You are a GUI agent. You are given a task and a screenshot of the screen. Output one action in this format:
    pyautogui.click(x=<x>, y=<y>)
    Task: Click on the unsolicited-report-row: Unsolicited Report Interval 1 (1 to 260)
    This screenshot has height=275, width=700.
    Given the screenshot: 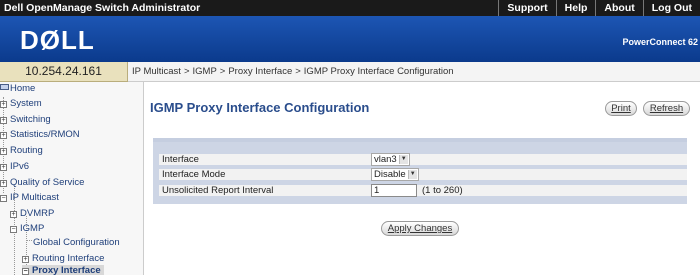 What is the action you would take?
    pyautogui.click(x=423, y=190)
    